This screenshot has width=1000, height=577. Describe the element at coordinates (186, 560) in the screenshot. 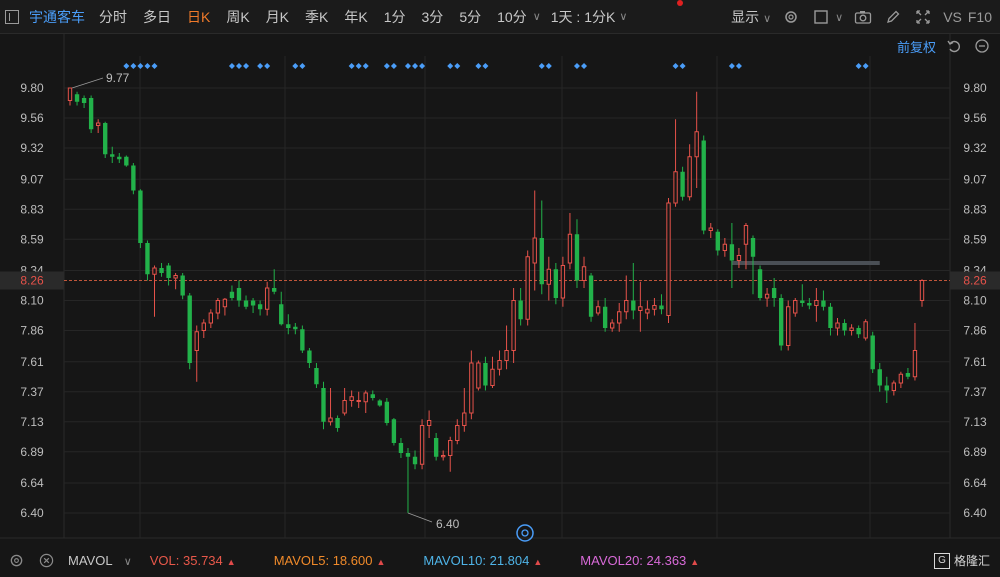

I see `vol-label: VOL: 35.734` at that location.